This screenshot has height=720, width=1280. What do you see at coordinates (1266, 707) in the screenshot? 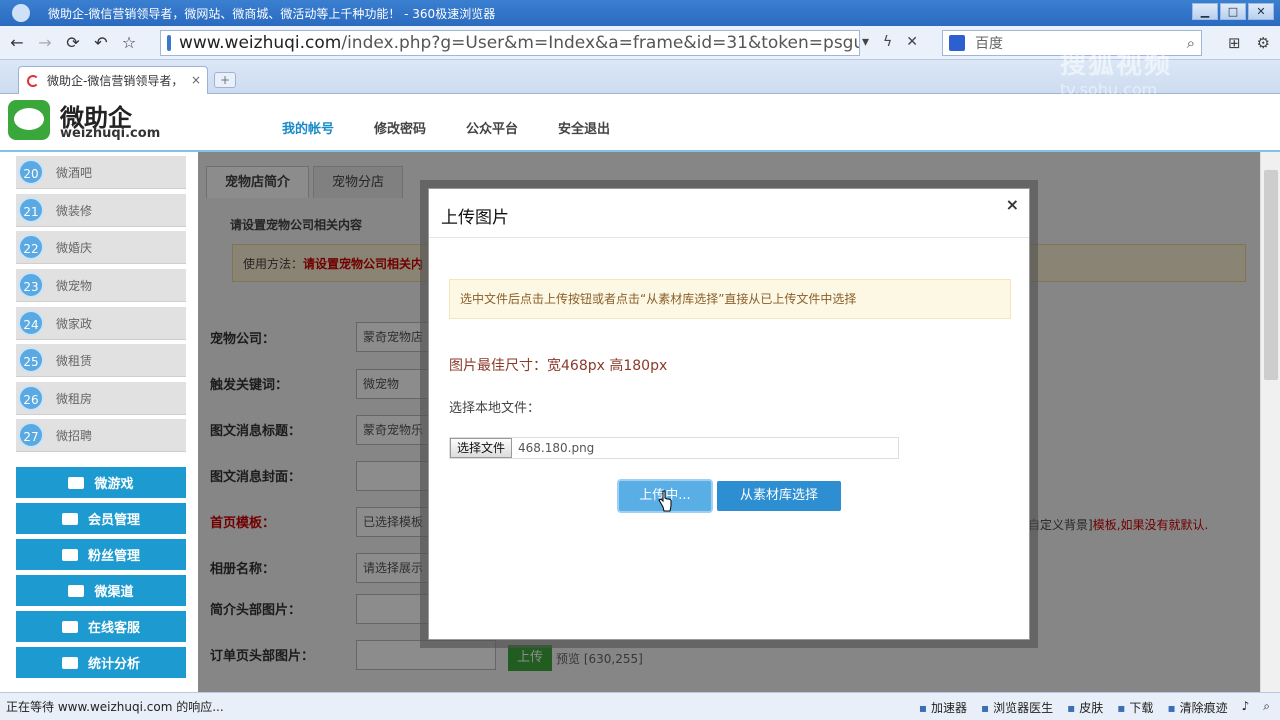
I see `zoom-icon: ⌕` at bounding box center [1266, 707].